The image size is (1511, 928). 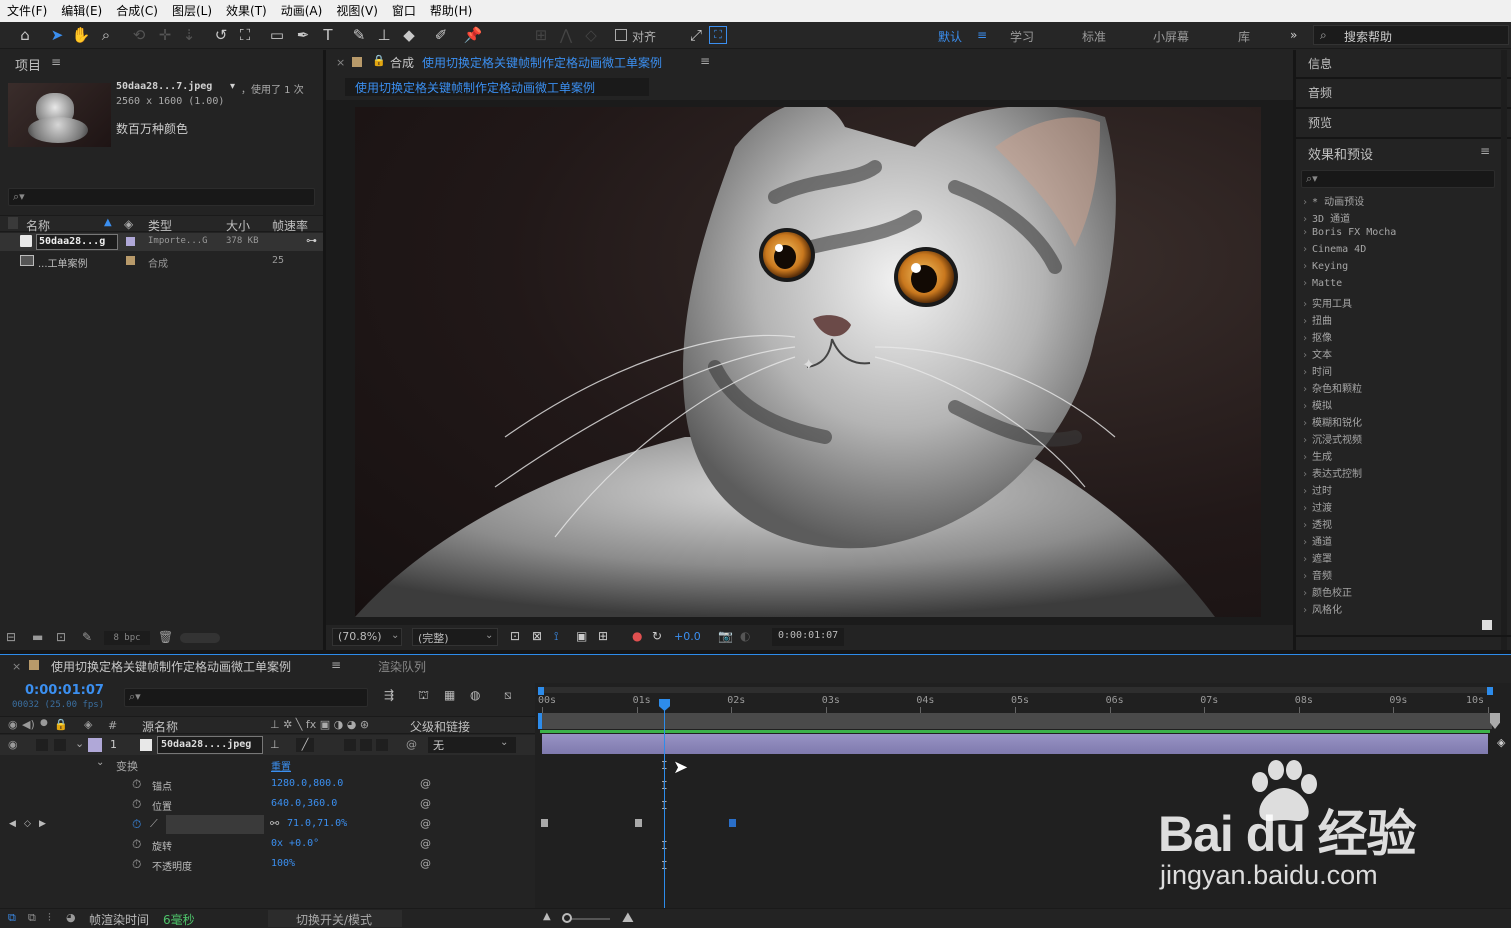 What do you see at coordinates (409, 35) in the screenshot?
I see `eraser-tool-icon: ◆` at bounding box center [409, 35].